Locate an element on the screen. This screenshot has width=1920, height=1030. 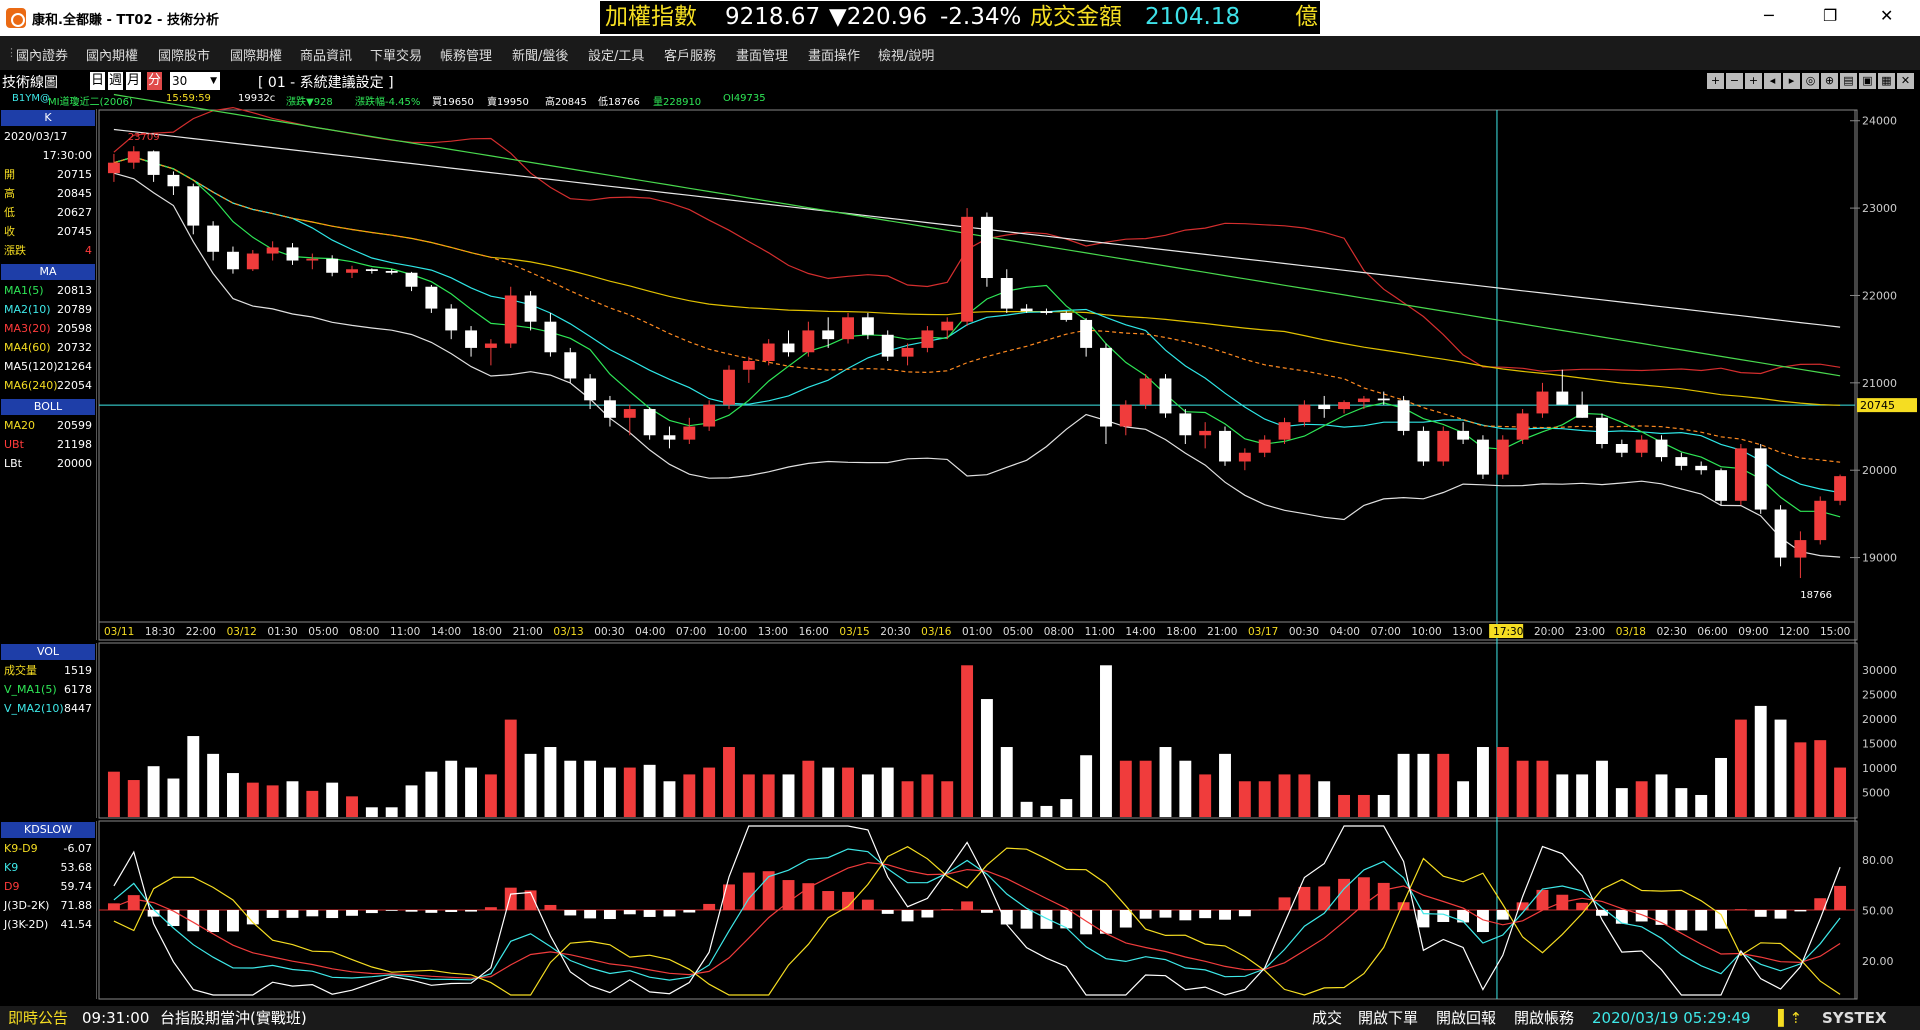
time-label: 23:00 is located at coordinates (1590, 632).